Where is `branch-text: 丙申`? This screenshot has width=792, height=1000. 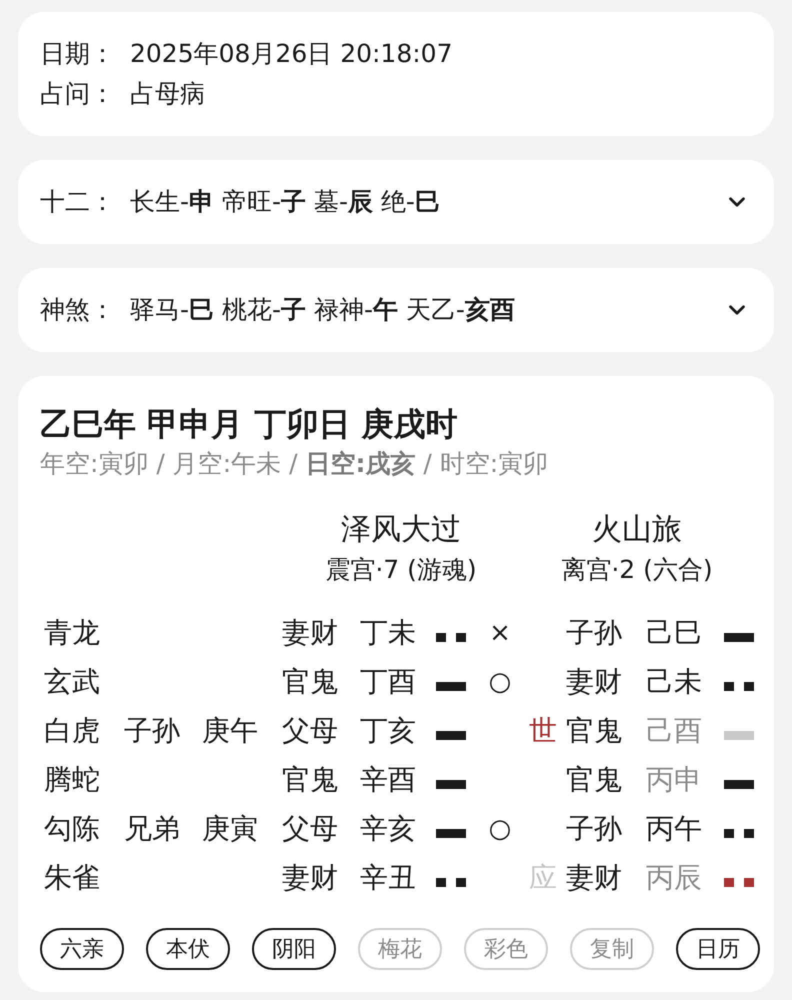 branch-text: 丙申 is located at coordinates (674, 780).